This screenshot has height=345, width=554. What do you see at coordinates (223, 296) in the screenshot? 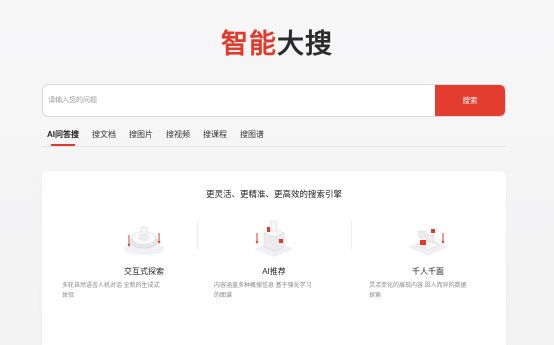
I see `feature-desc-line2: 的图谱` at bounding box center [223, 296].